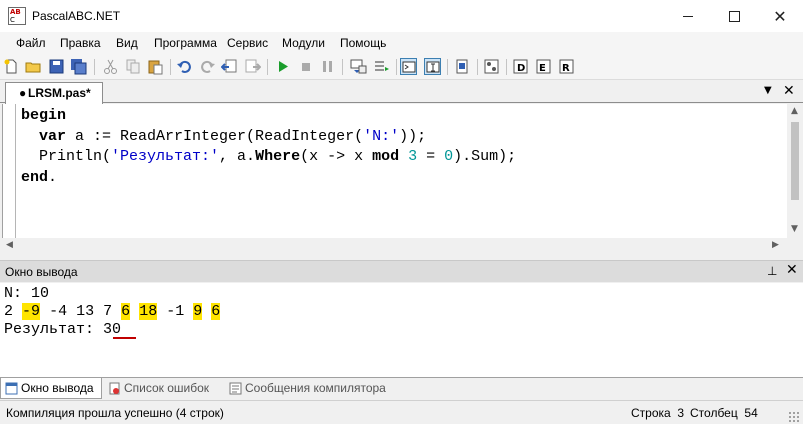 The image size is (803, 424). Describe the element at coordinates (9, 311) in the screenshot. I see `output-number: 2` at that location.